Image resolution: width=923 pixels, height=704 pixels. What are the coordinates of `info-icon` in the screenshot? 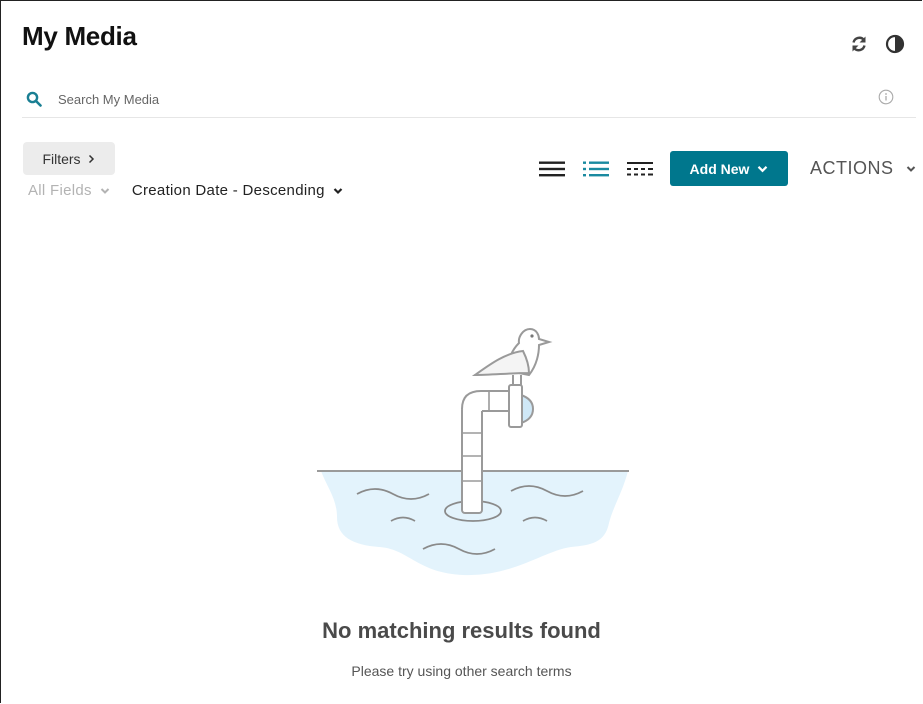 It's located at (887, 98).